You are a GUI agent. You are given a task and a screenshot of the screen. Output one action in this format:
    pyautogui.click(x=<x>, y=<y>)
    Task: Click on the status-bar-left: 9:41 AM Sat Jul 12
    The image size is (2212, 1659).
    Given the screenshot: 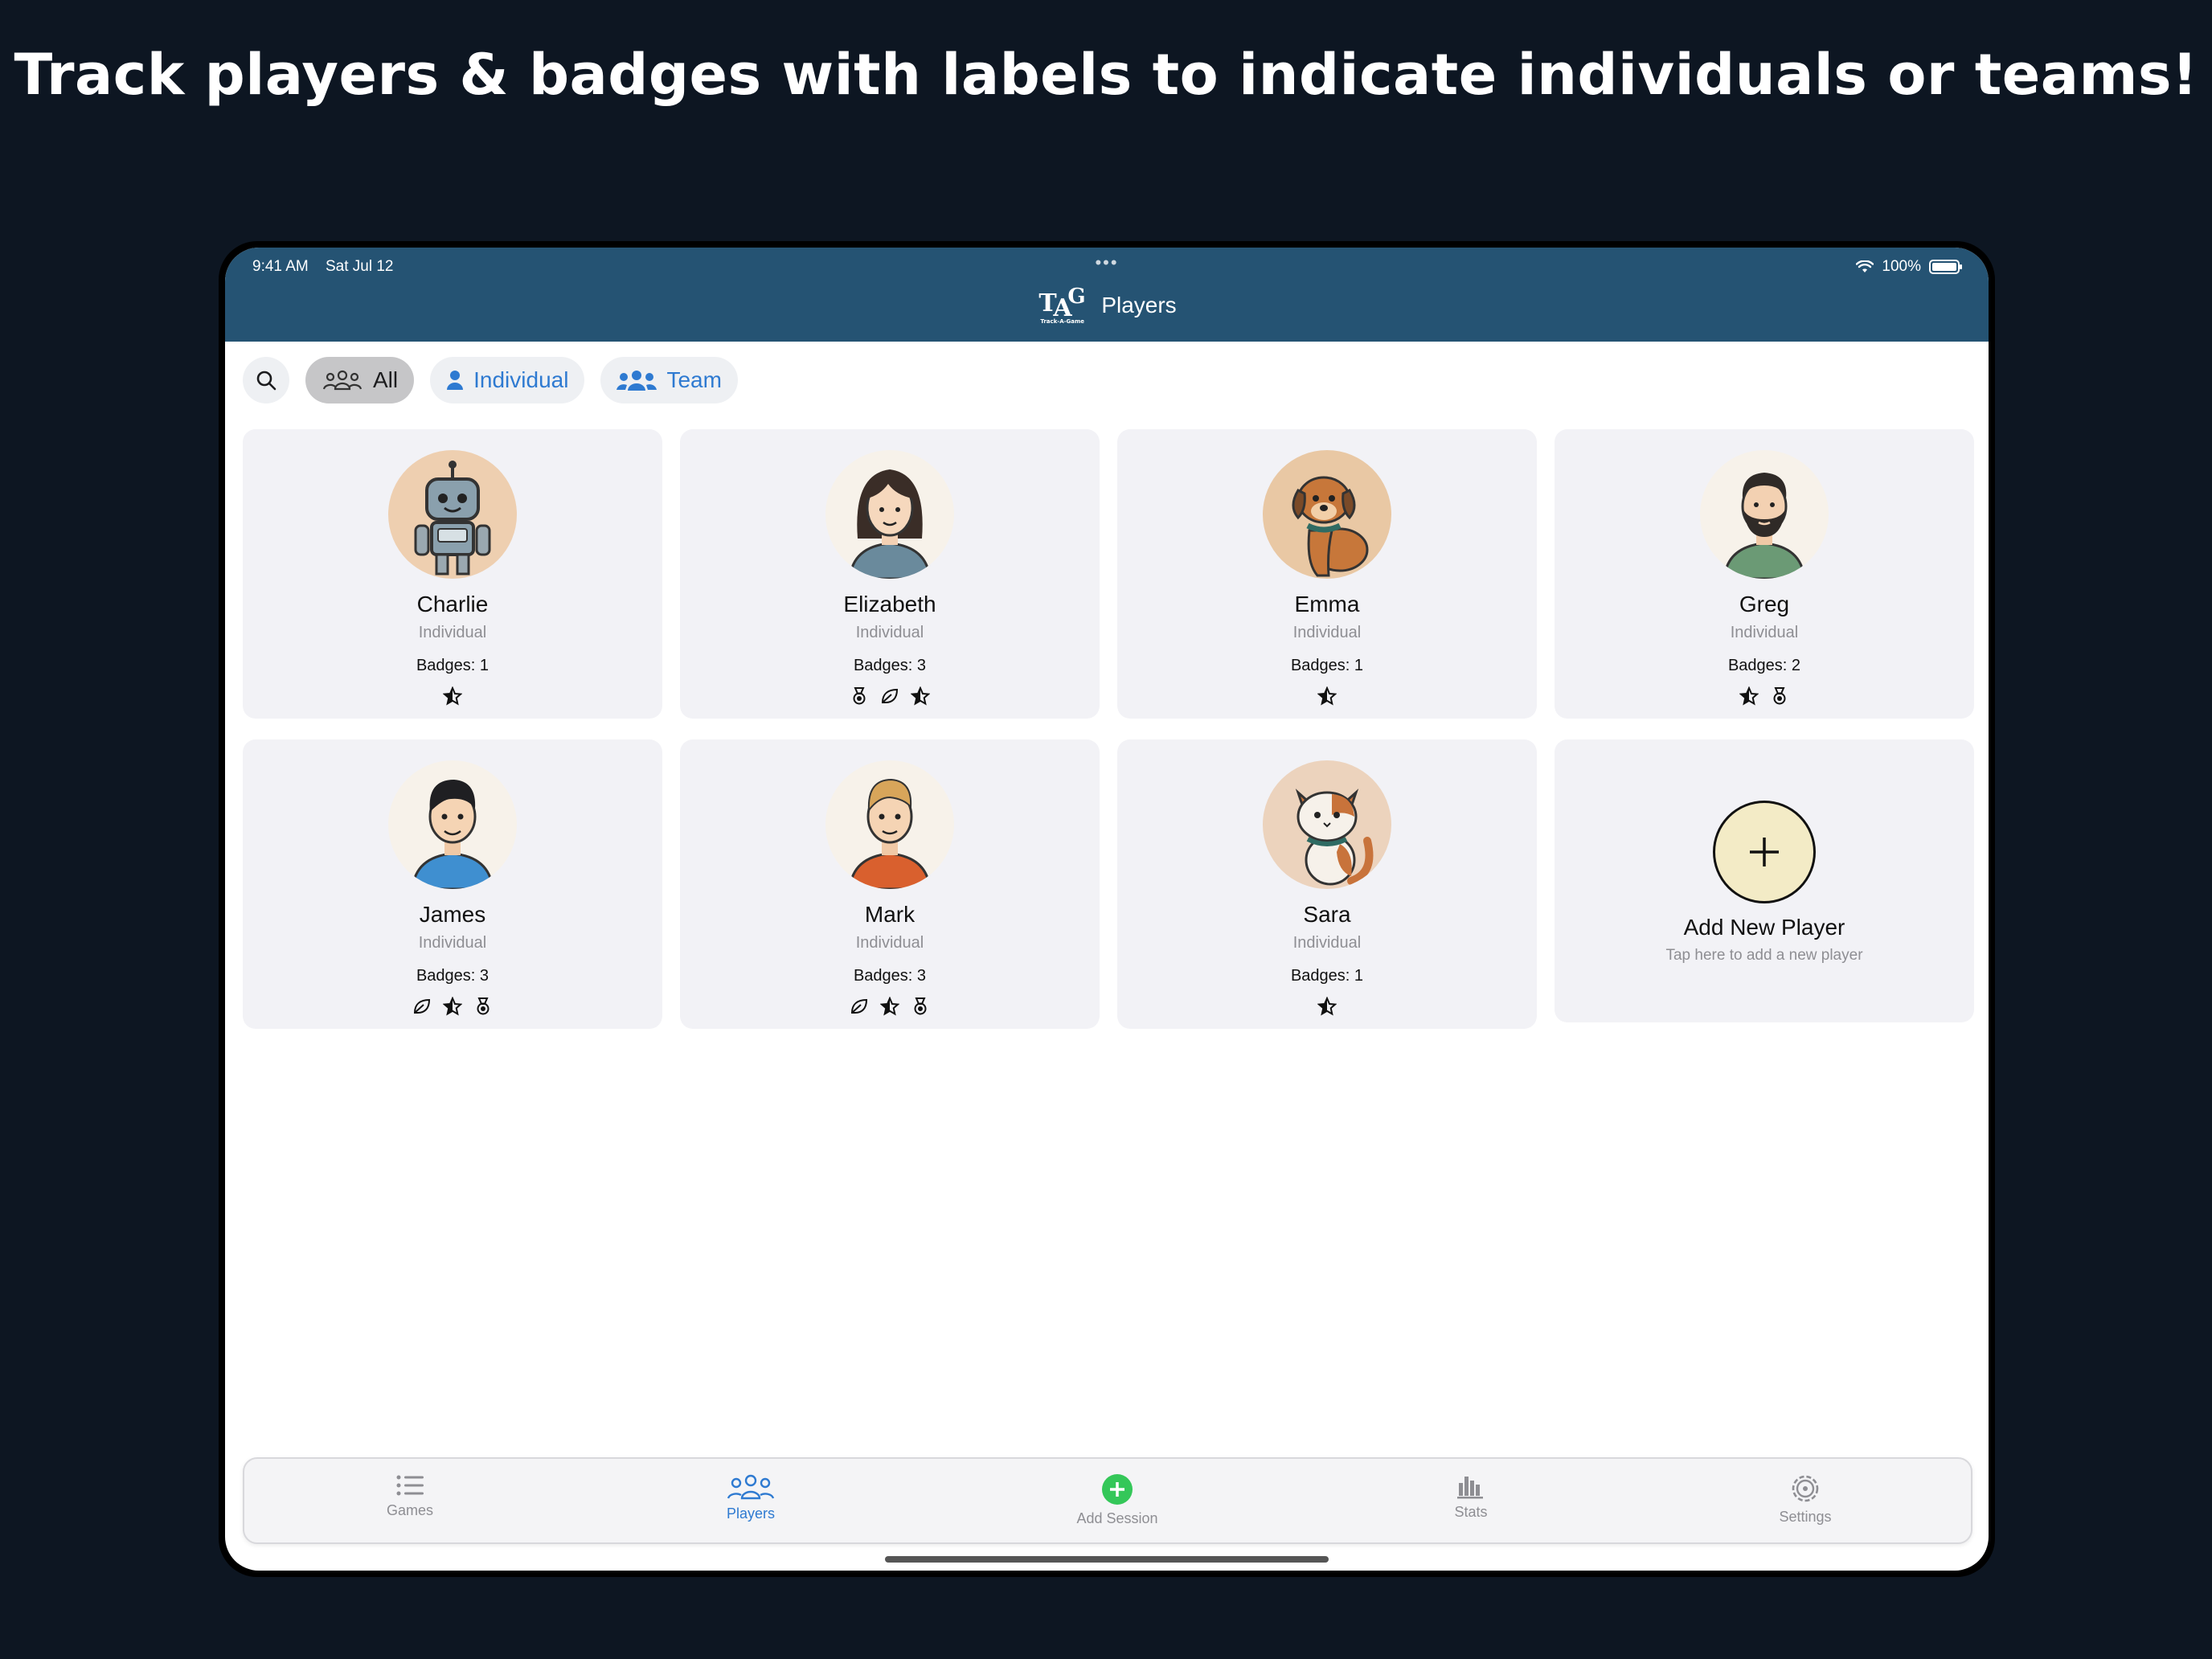 What is the action you would take?
    pyautogui.click(x=329, y=267)
    